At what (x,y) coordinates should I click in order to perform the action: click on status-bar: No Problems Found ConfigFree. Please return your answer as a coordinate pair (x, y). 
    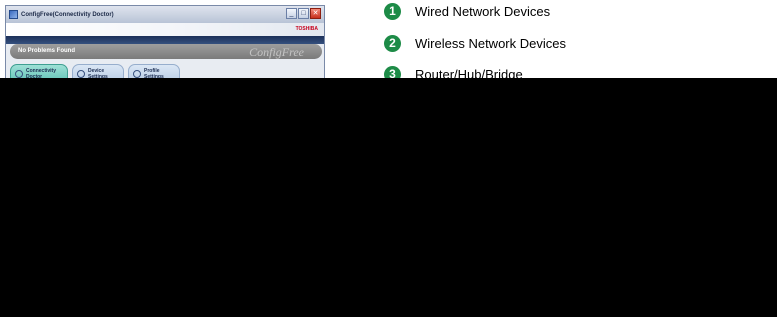
    Looking at the image, I should click on (166, 51).